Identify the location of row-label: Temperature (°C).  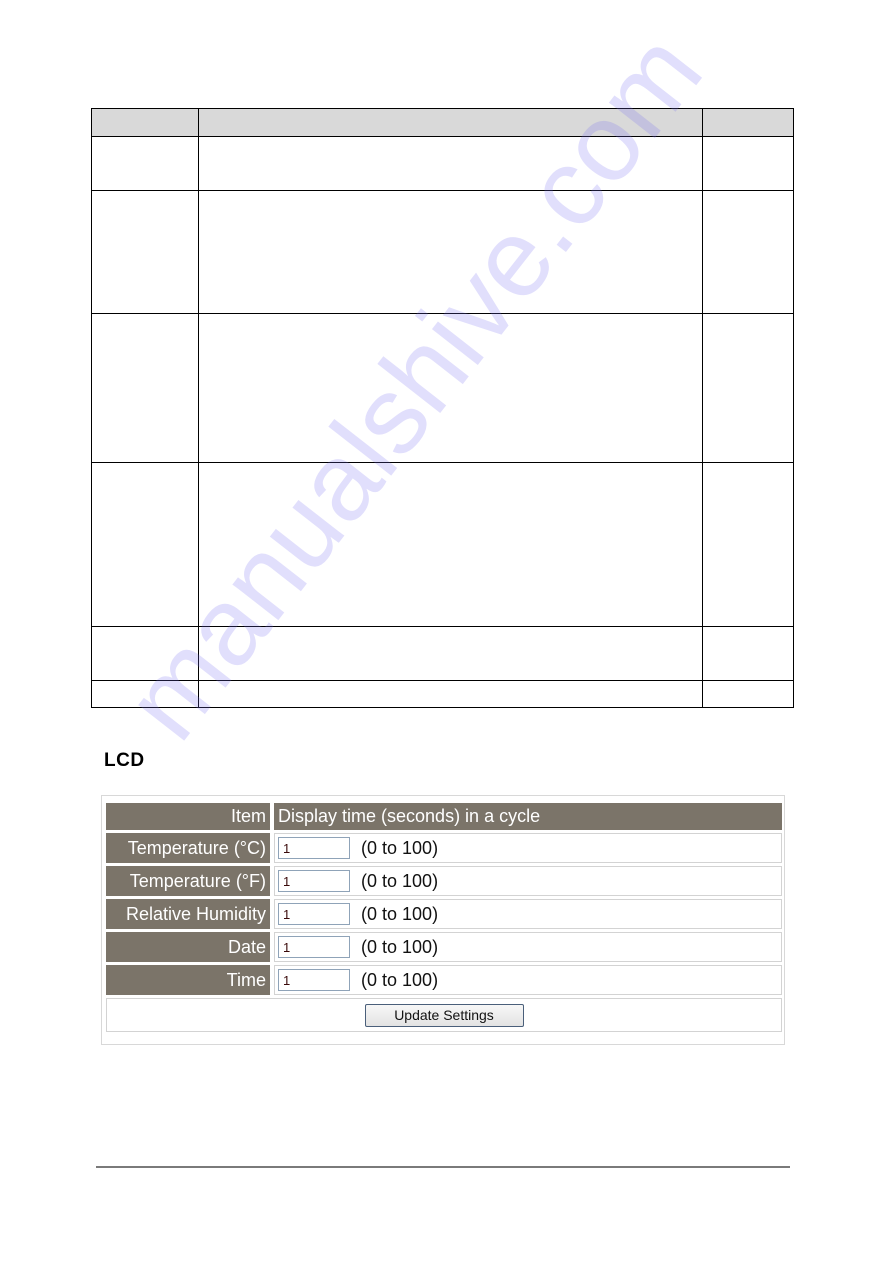
(190, 848).